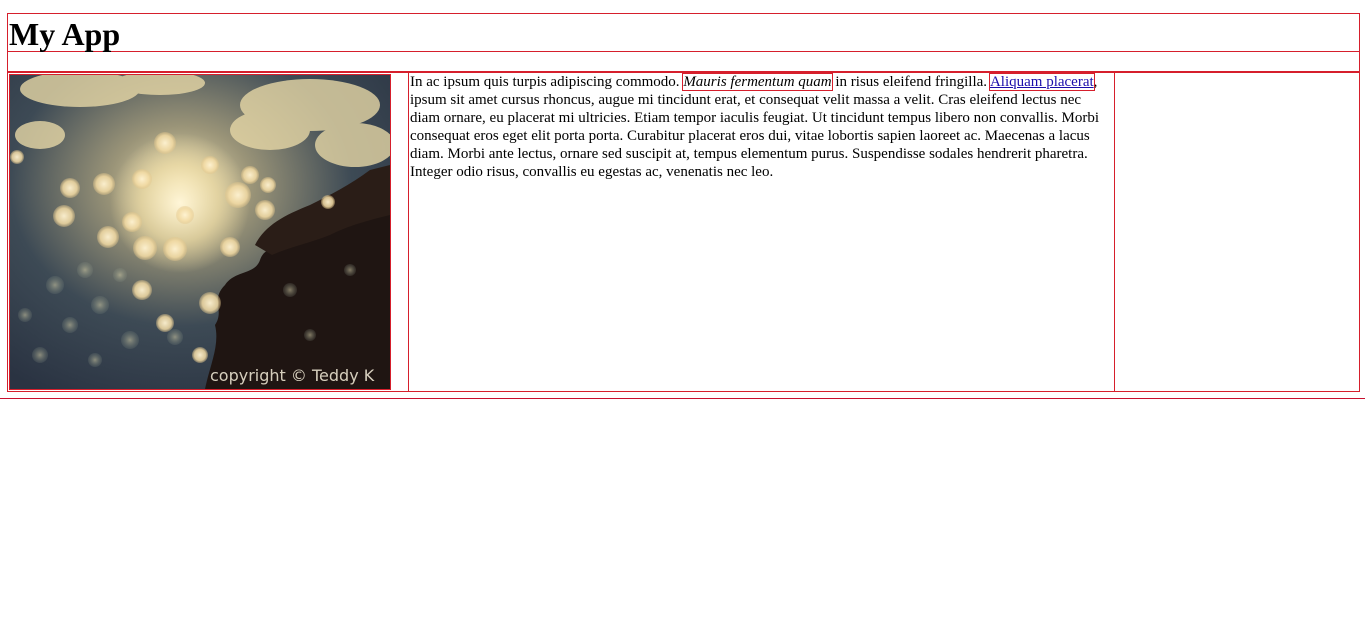 This screenshot has height=639, width=1365. I want to click on bokeh-photo-image: copyright © Teddy K, so click(200, 232).